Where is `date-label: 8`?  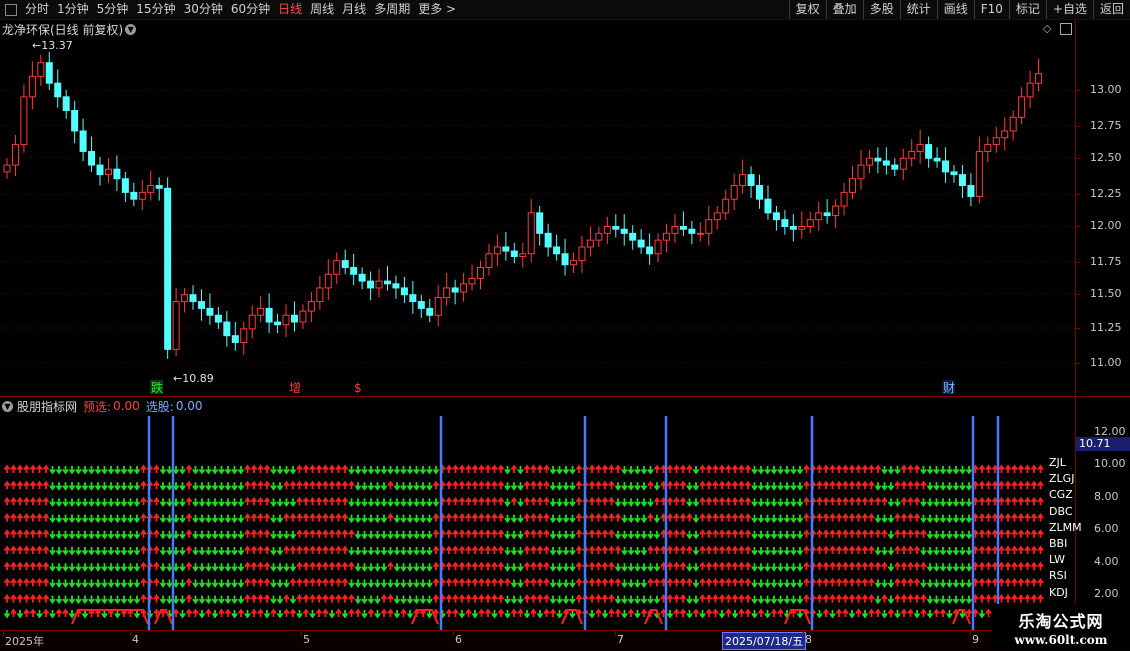 date-label: 8 is located at coordinates (808, 639).